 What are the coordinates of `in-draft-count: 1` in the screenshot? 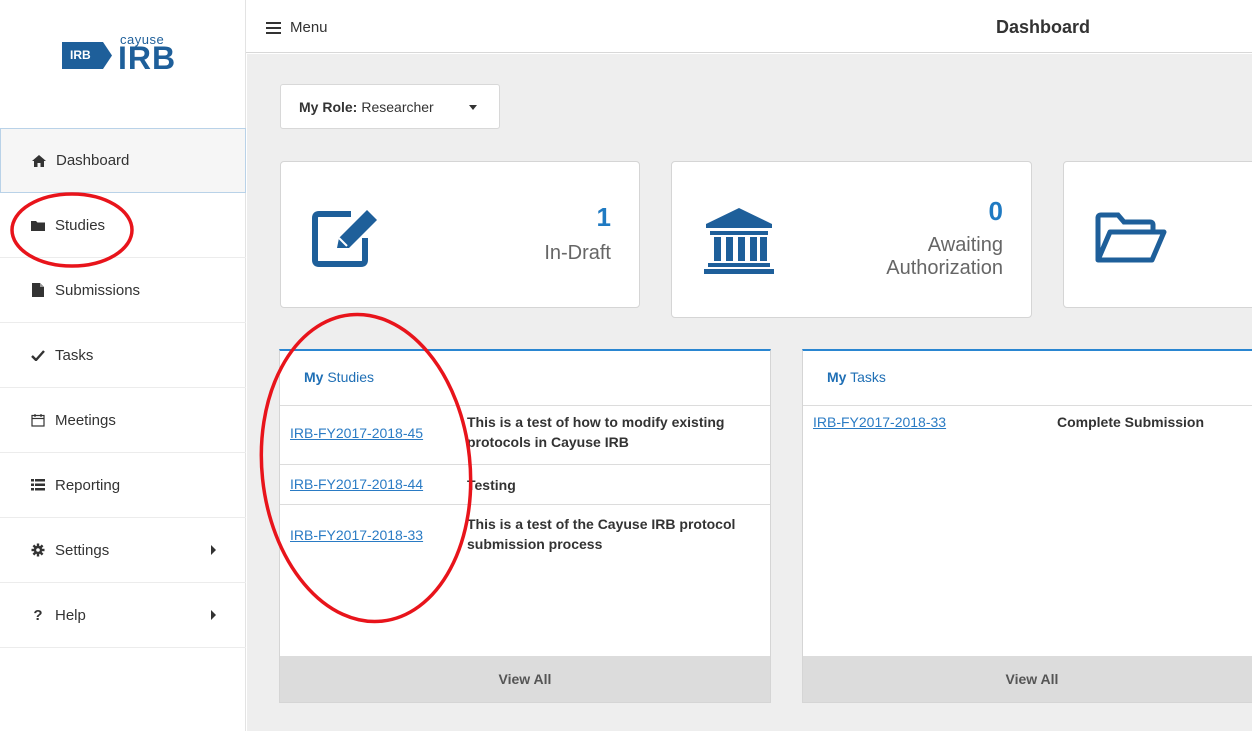 It's located at (603, 217).